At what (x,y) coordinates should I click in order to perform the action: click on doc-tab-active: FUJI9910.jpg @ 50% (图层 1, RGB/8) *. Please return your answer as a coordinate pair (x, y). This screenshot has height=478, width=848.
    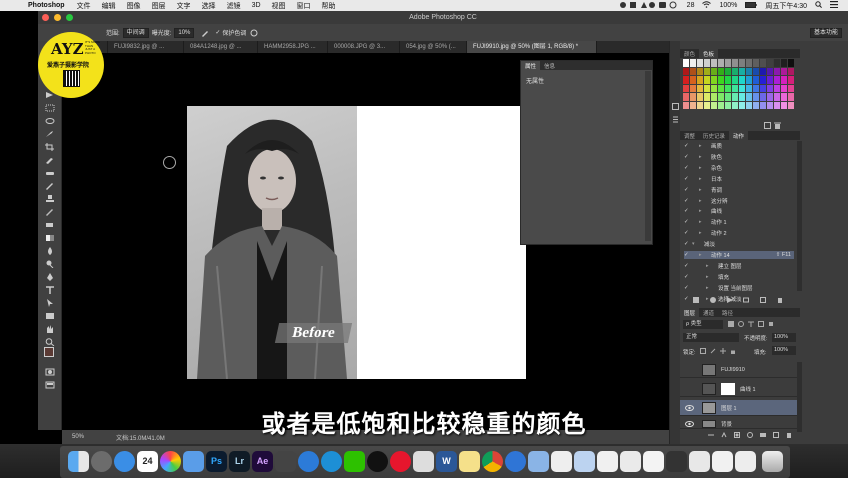
    Looking at the image, I should click on (532, 47).